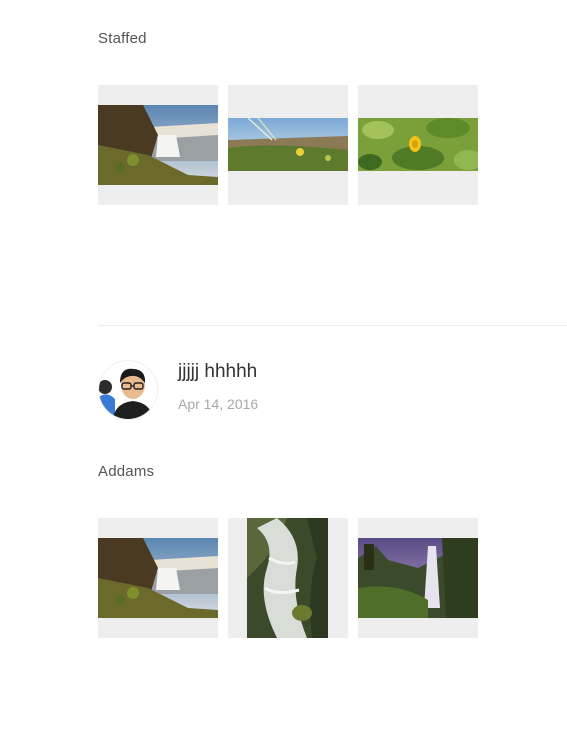  I want to click on photo-long-exposure-stream, so click(287, 578).